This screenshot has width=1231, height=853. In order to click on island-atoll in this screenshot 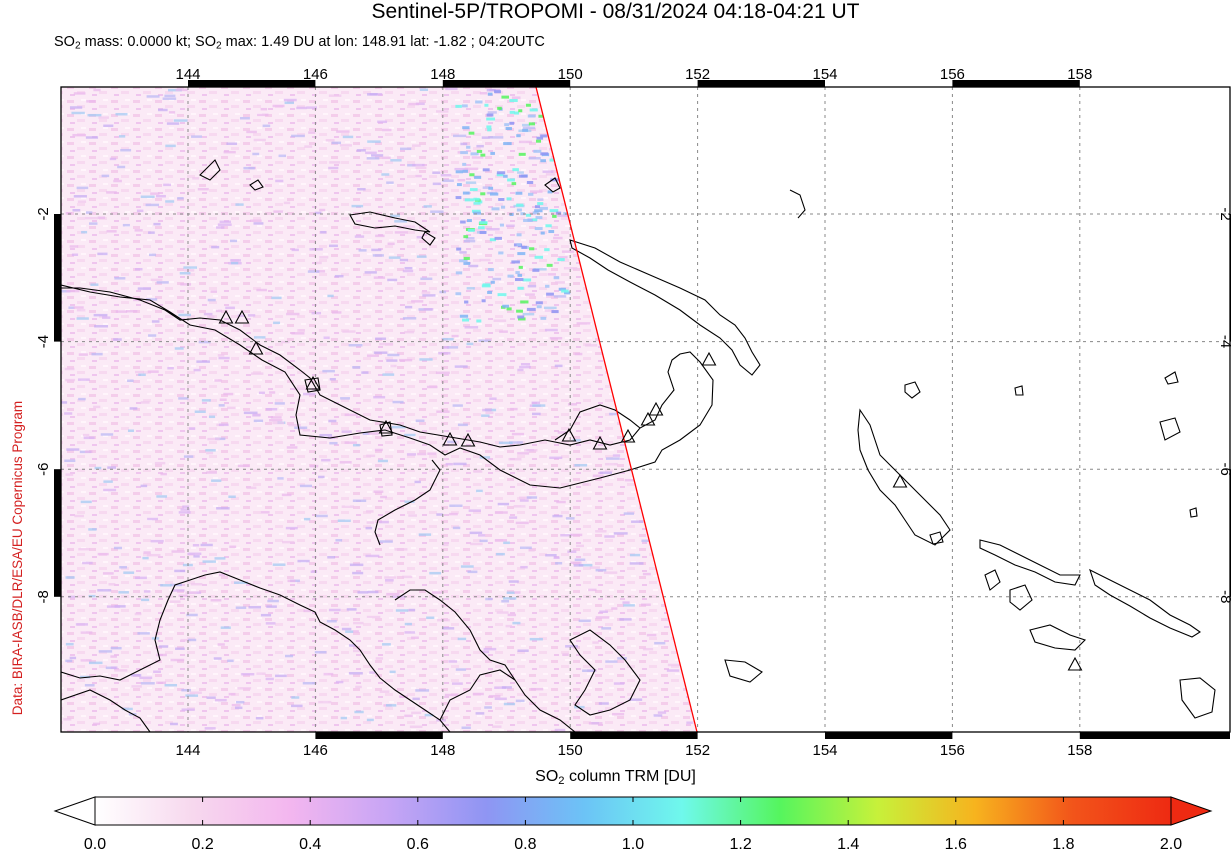, I will do `click(1019, 390)`.